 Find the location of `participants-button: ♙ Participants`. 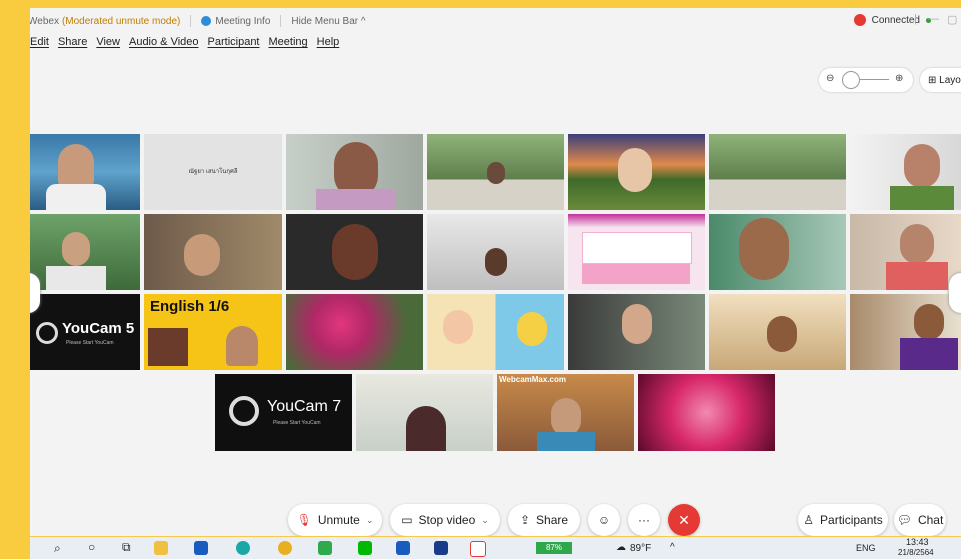

participants-button: ♙ Participants is located at coordinates (843, 520).